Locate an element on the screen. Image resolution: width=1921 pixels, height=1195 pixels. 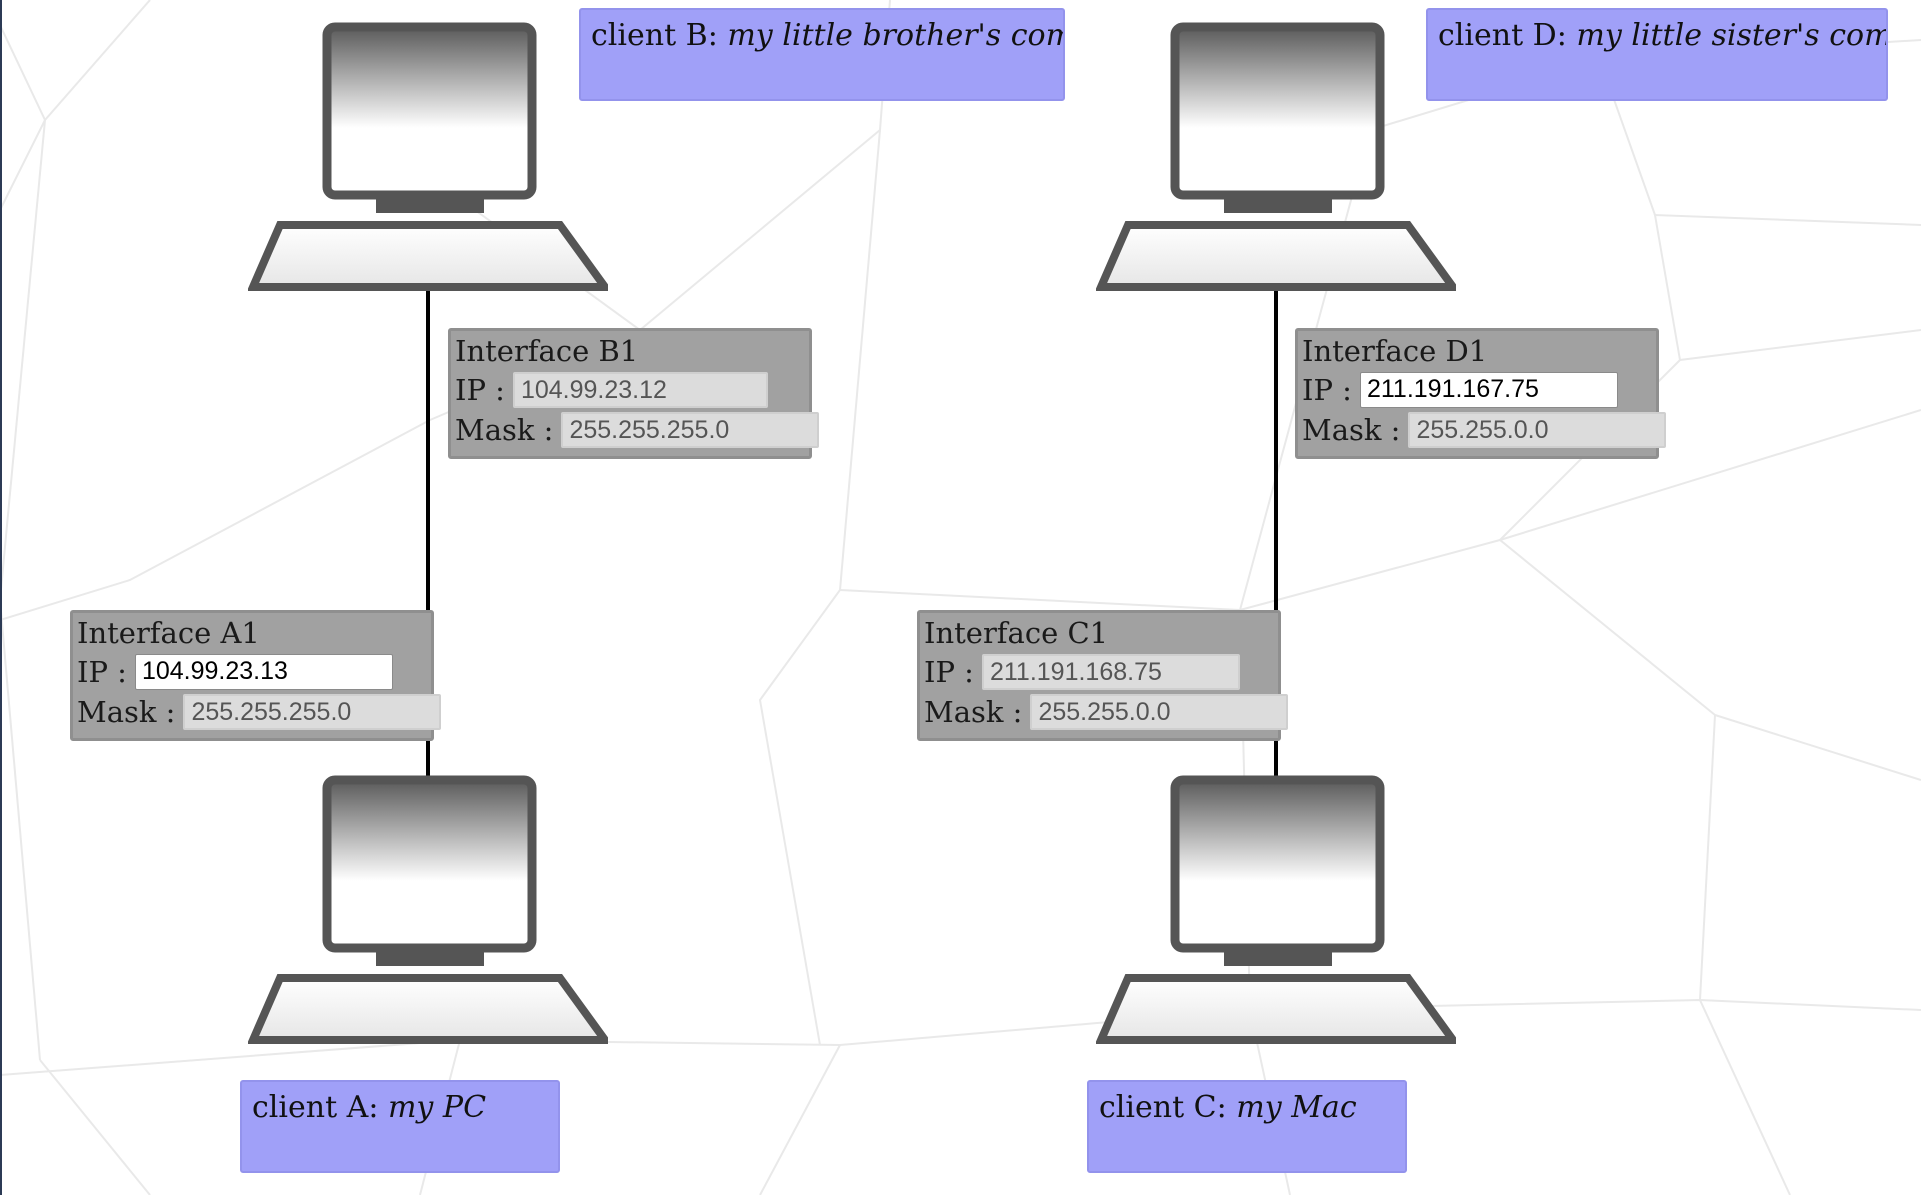
interface-b1-mask-row: Mask : 255.255.255.0 is located at coordinates (637, 430).